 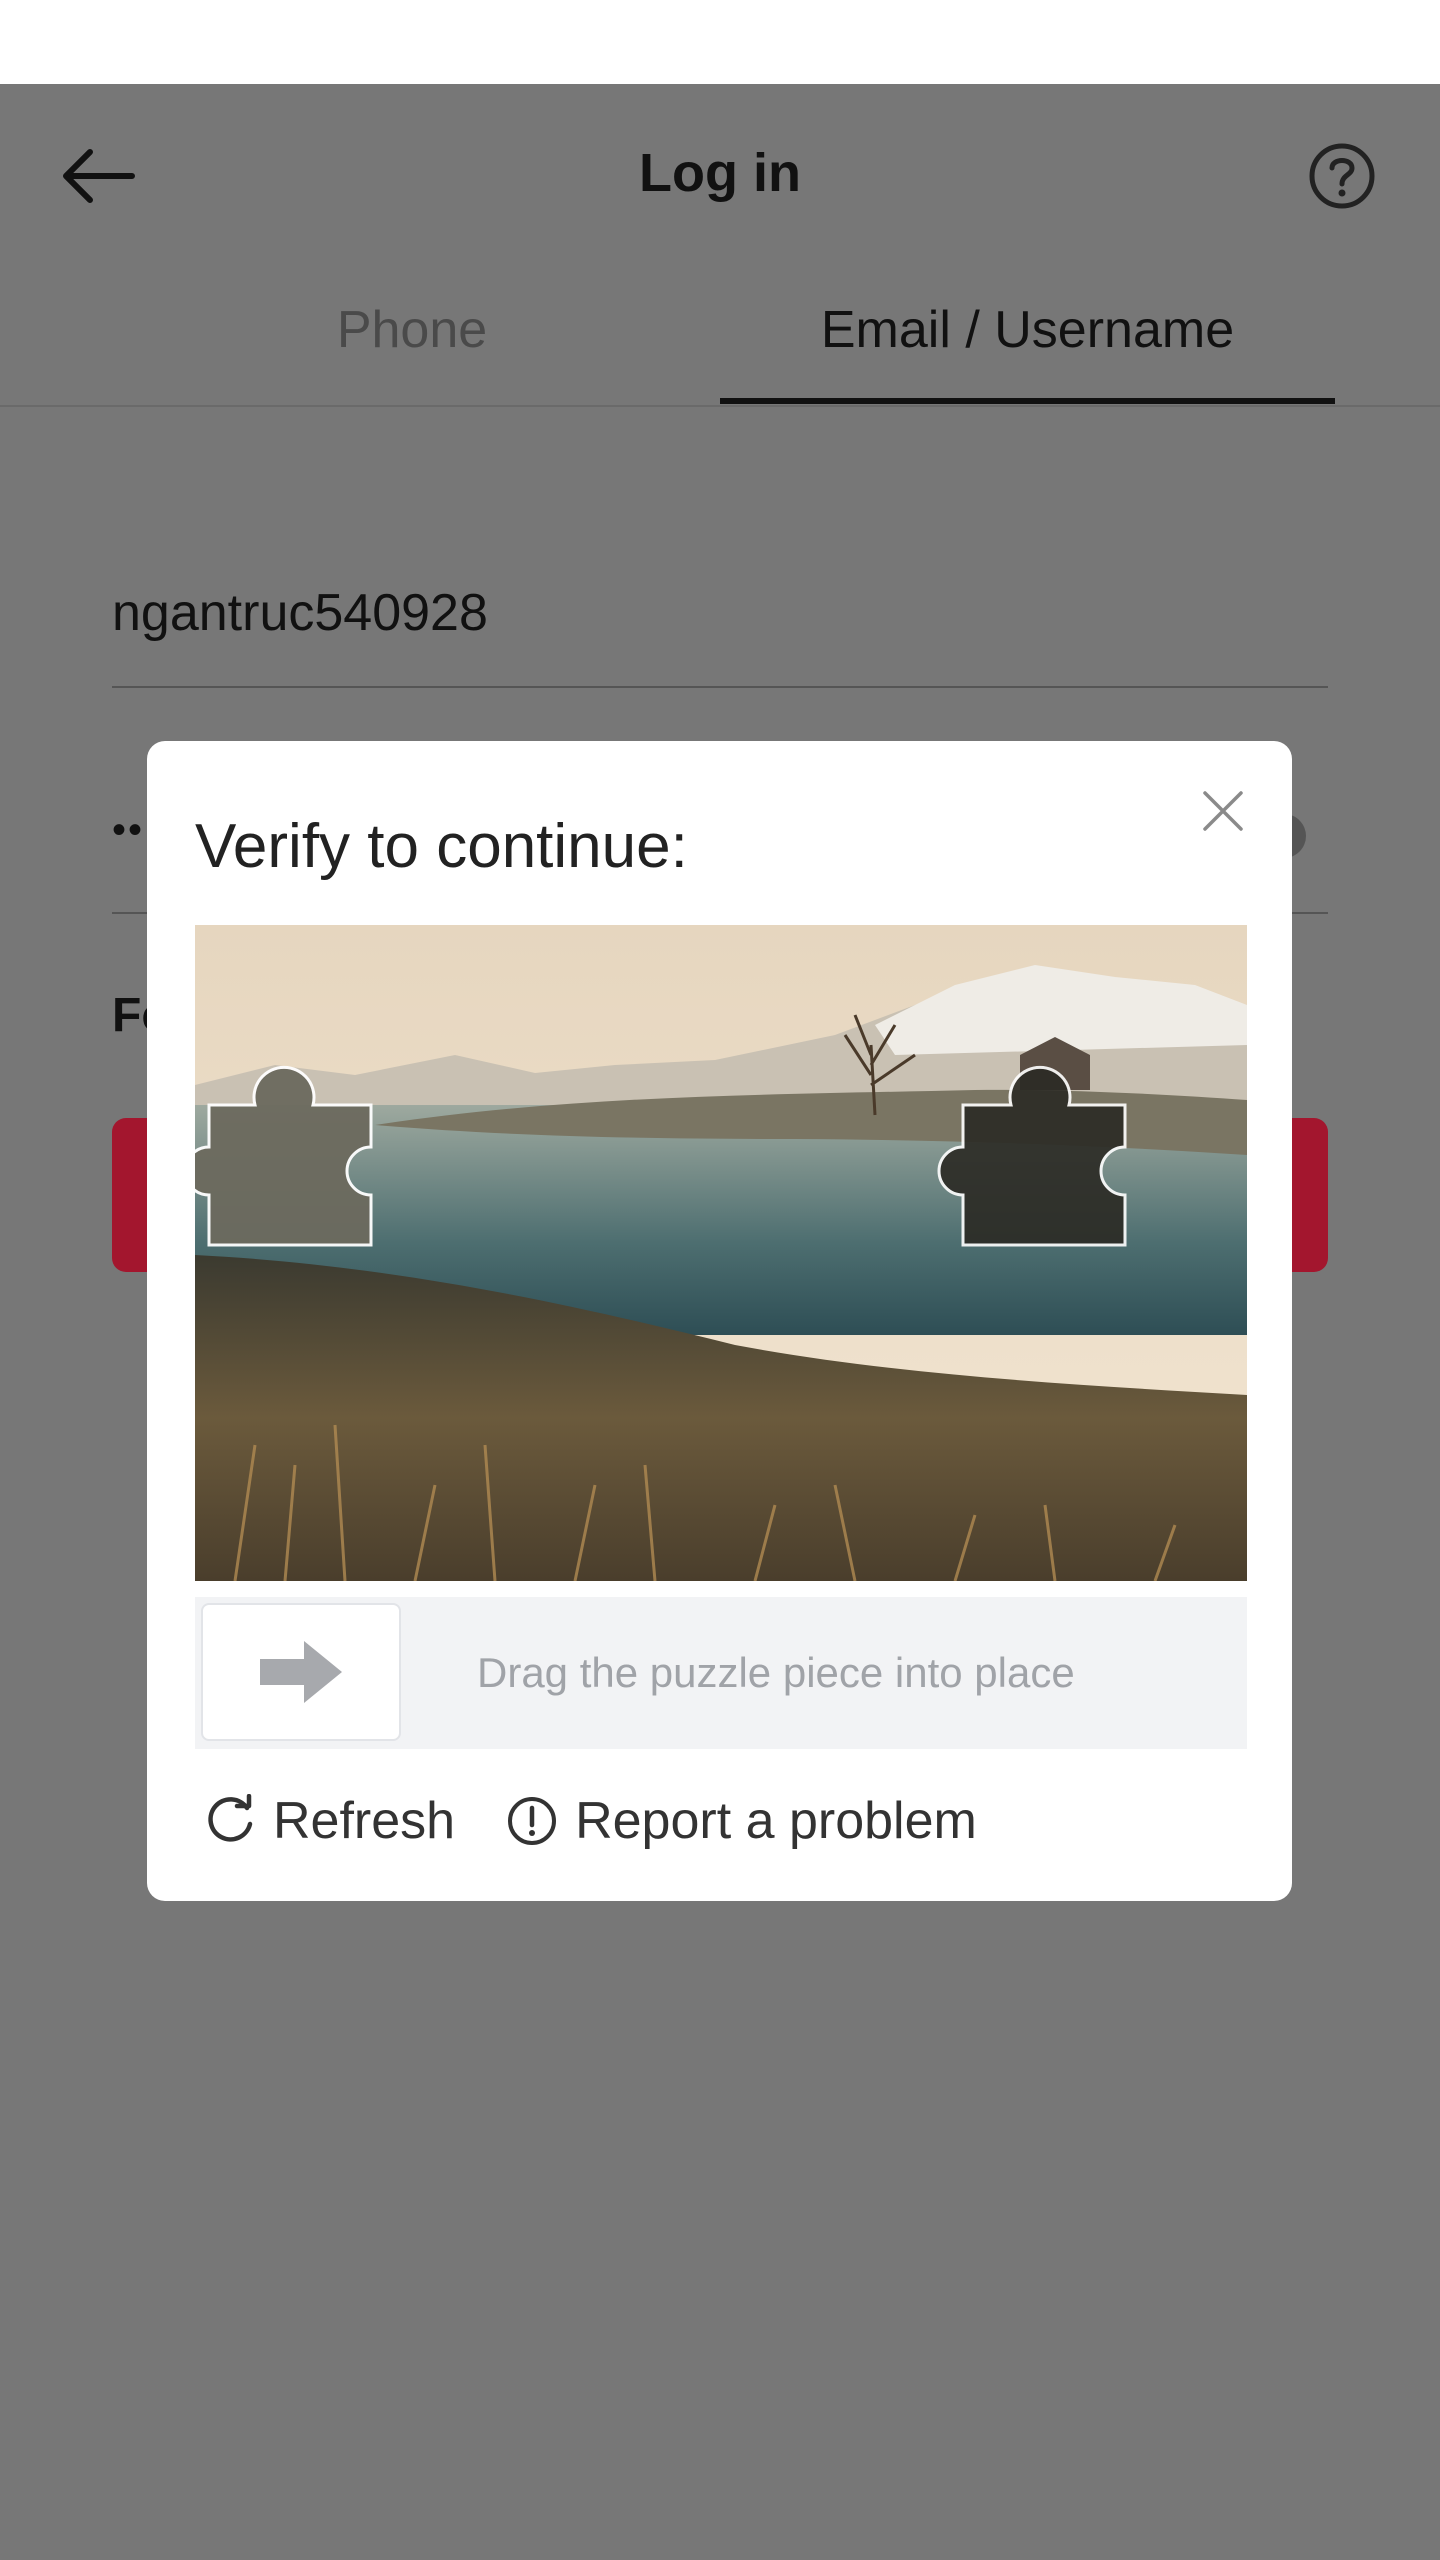 I want to click on slider-track: Drag the puzzle piece into place, so click(x=721, y=1673).